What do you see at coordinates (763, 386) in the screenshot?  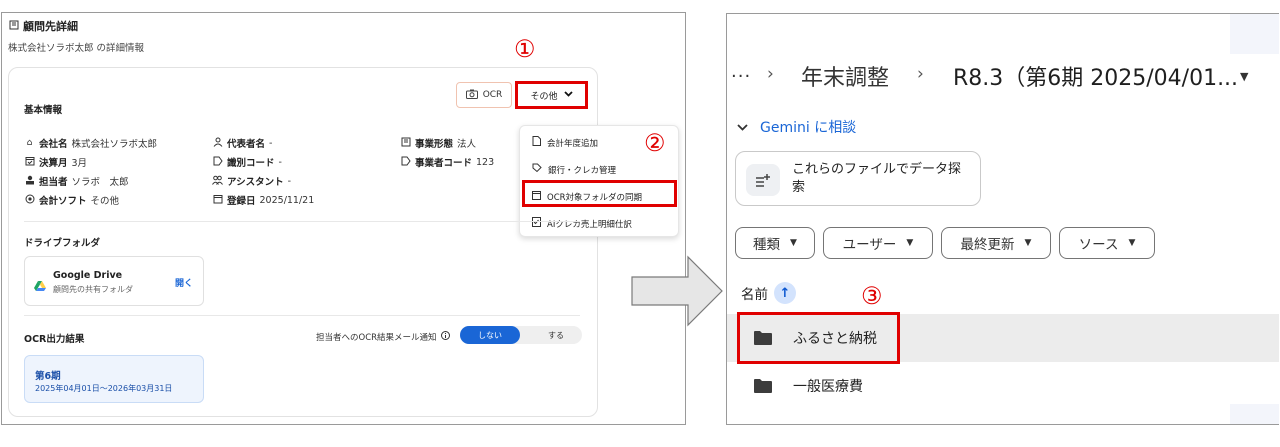 I see `folder-icon` at bounding box center [763, 386].